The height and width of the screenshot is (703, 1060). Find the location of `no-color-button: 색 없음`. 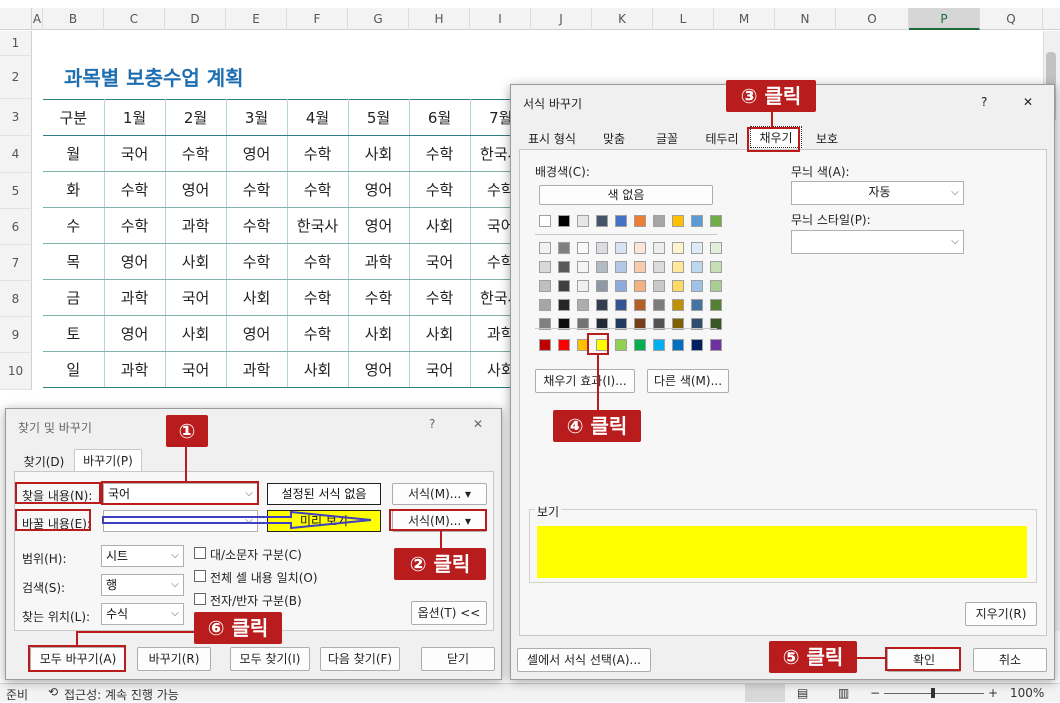

no-color-button: 색 없음 is located at coordinates (626, 195).